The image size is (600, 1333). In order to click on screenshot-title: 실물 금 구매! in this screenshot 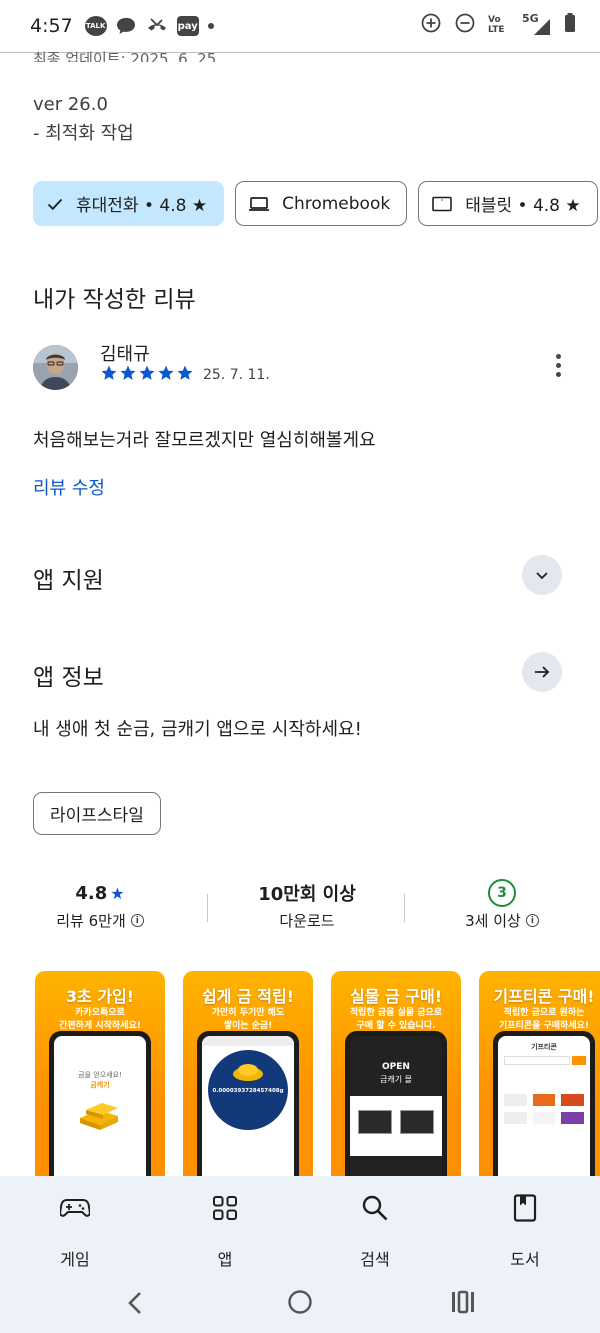, I will do `click(396, 996)`.